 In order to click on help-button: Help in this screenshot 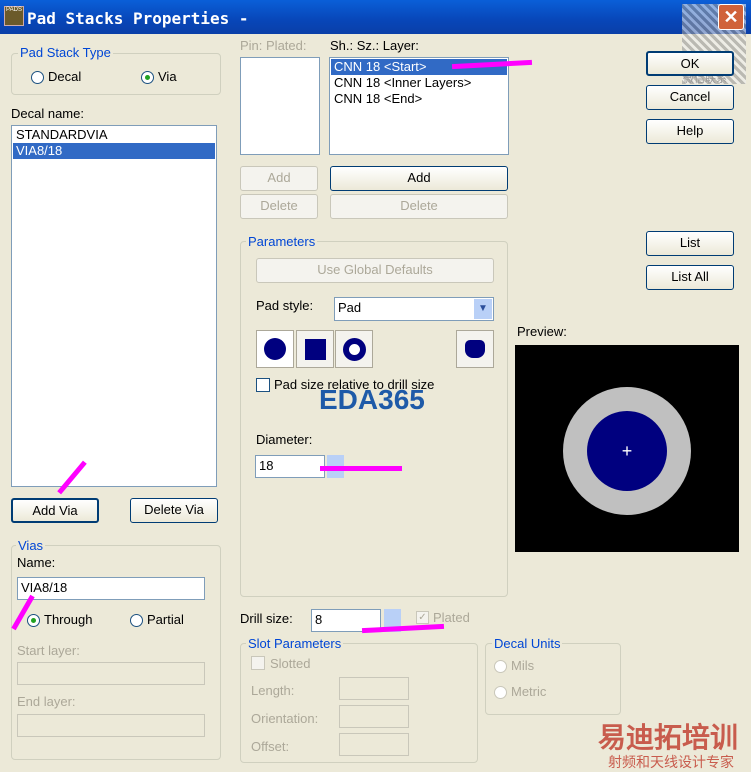, I will do `click(690, 131)`.